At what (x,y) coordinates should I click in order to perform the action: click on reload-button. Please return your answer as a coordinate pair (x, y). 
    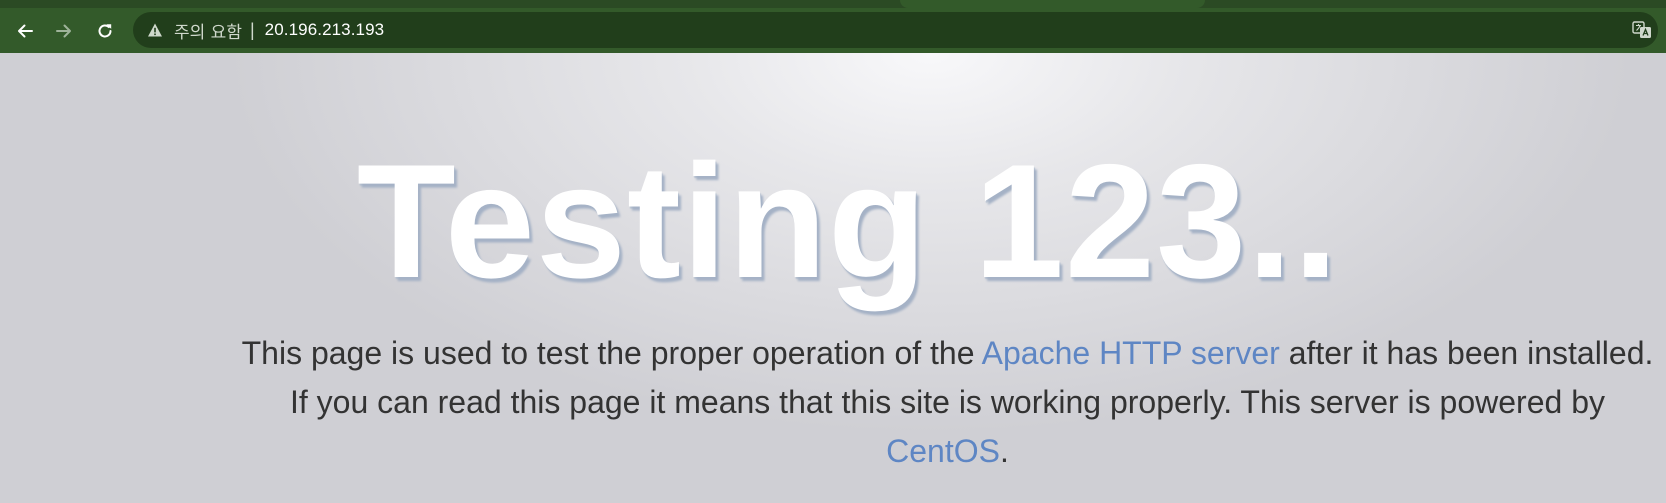
    Looking at the image, I should click on (105, 31).